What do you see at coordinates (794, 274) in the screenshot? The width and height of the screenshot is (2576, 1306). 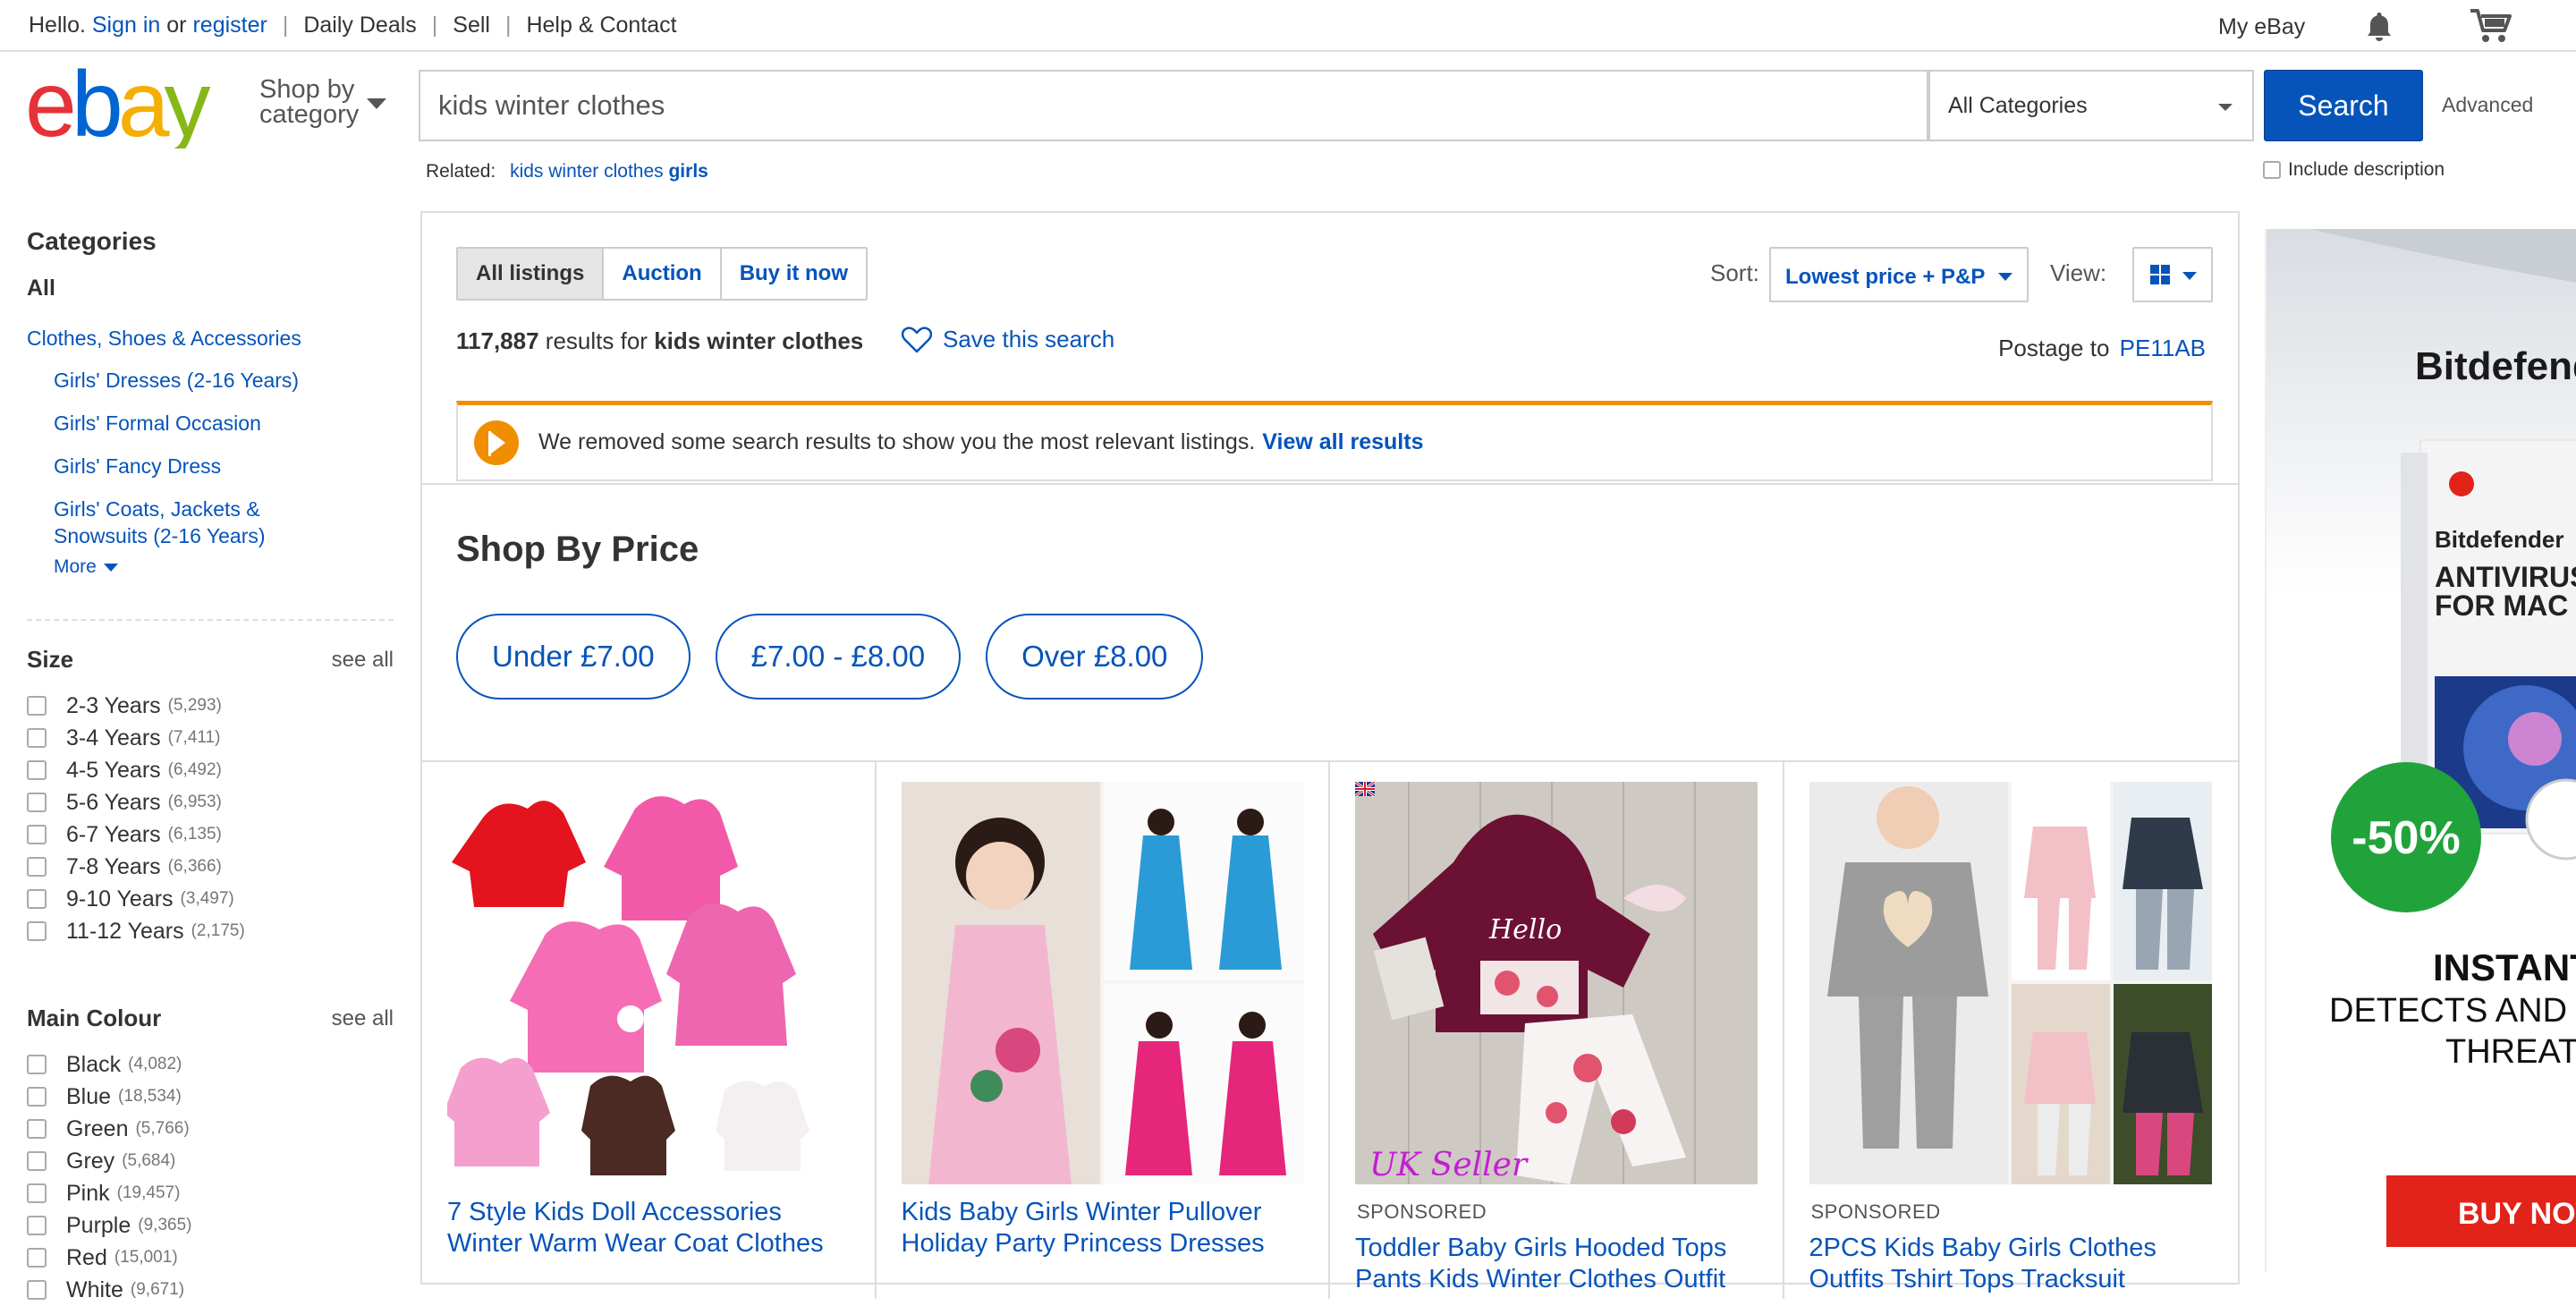 I see `tab-buy-it-now: Buy it now` at bounding box center [794, 274].